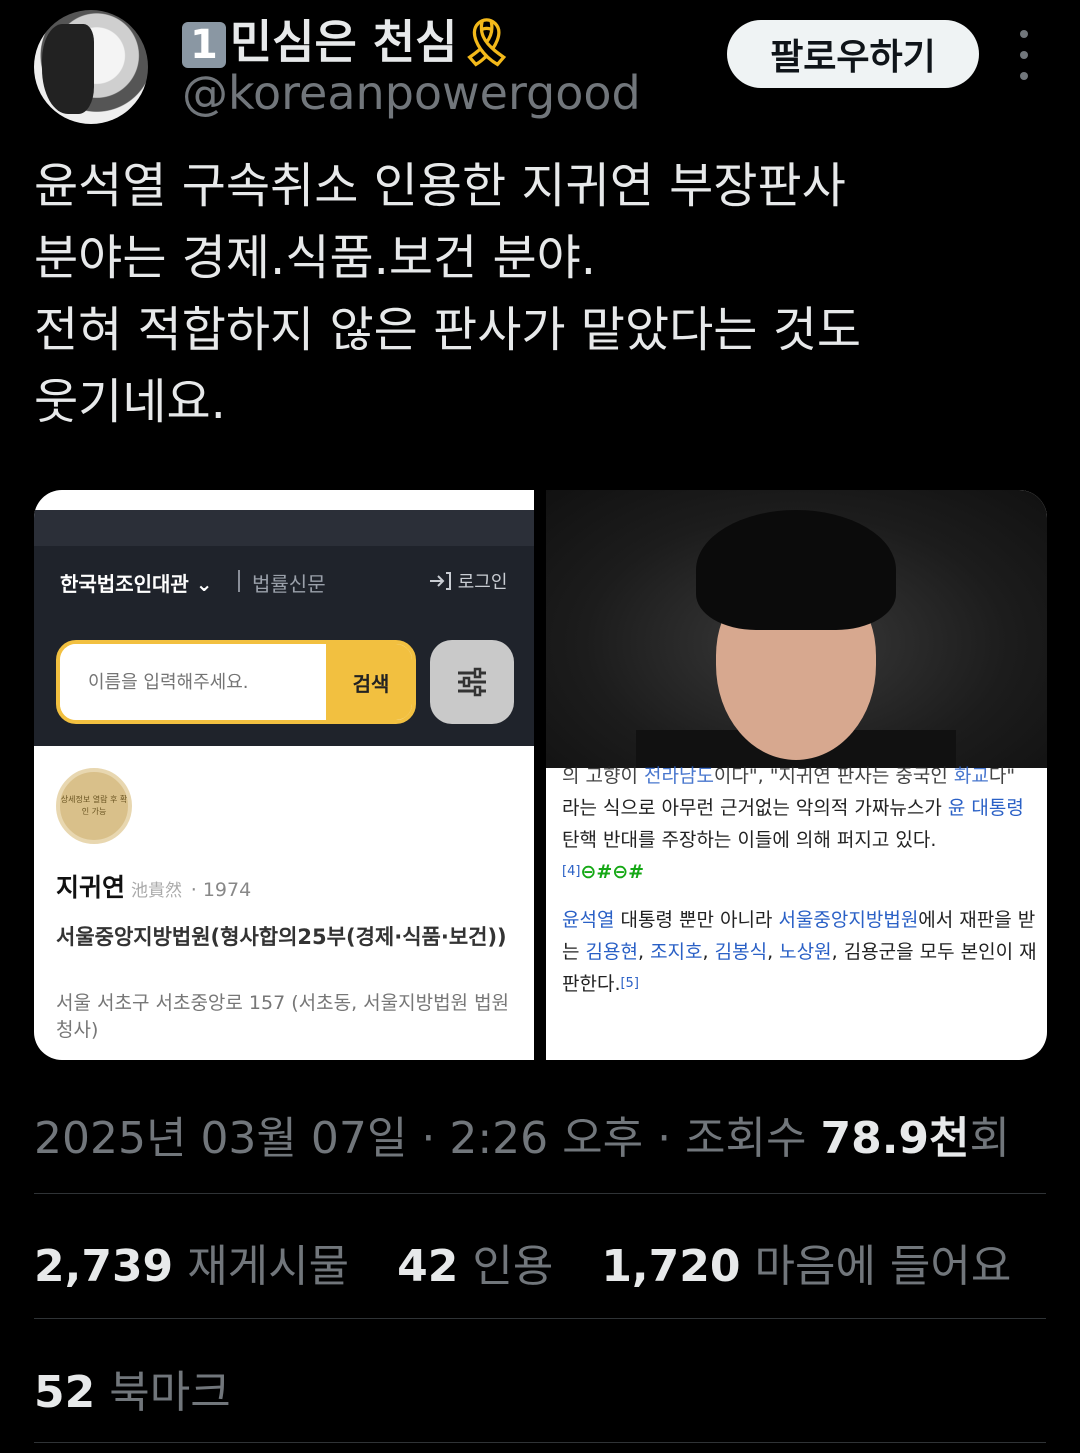  What do you see at coordinates (68, 69) in the screenshot?
I see `avatar-figure` at bounding box center [68, 69].